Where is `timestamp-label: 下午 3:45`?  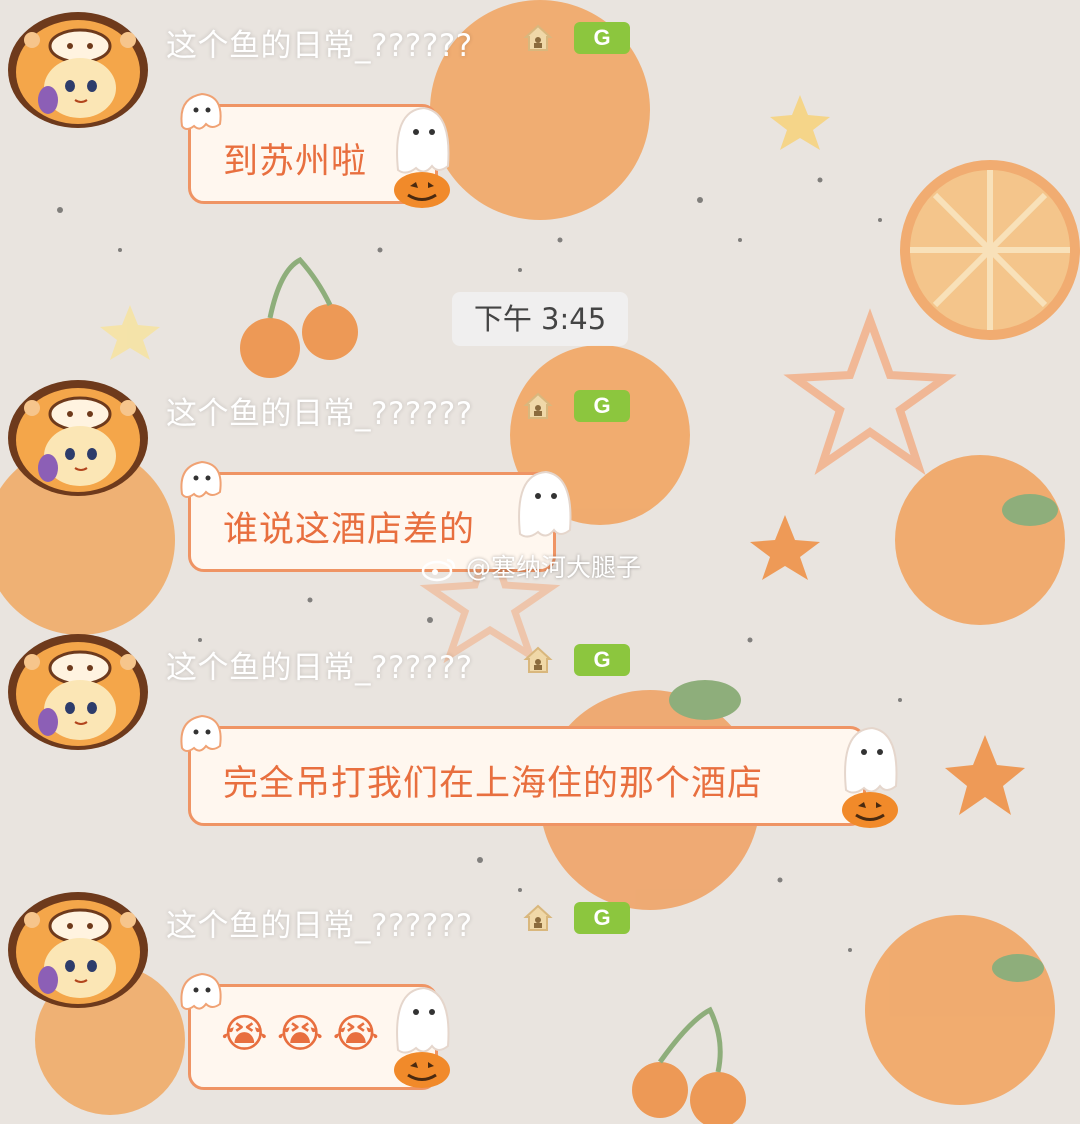
timestamp-label: 下午 3:45 is located at coordinates (540, 319).